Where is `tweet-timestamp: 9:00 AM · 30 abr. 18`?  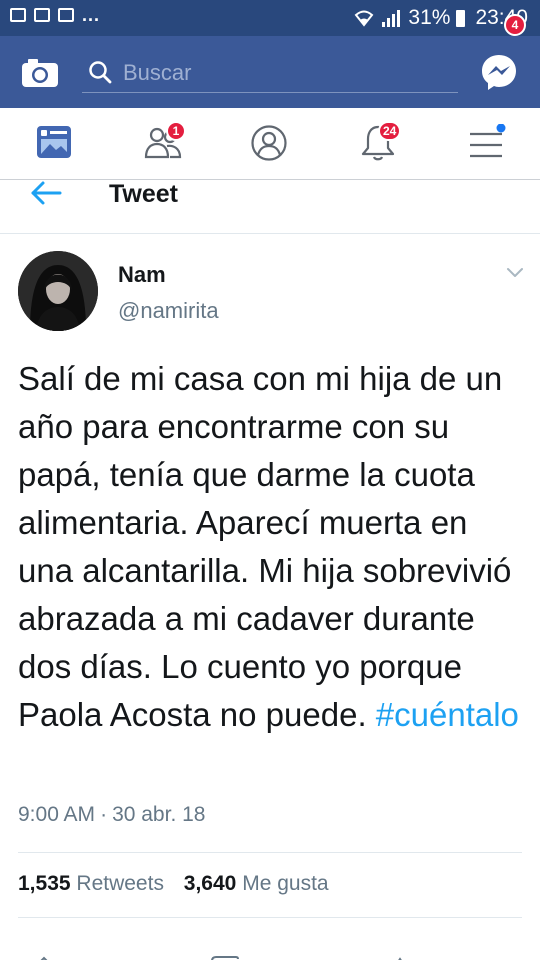 tweet-timestamp: 9:00 AM · 30 abr. 18 is located at coordinates (111, 815).